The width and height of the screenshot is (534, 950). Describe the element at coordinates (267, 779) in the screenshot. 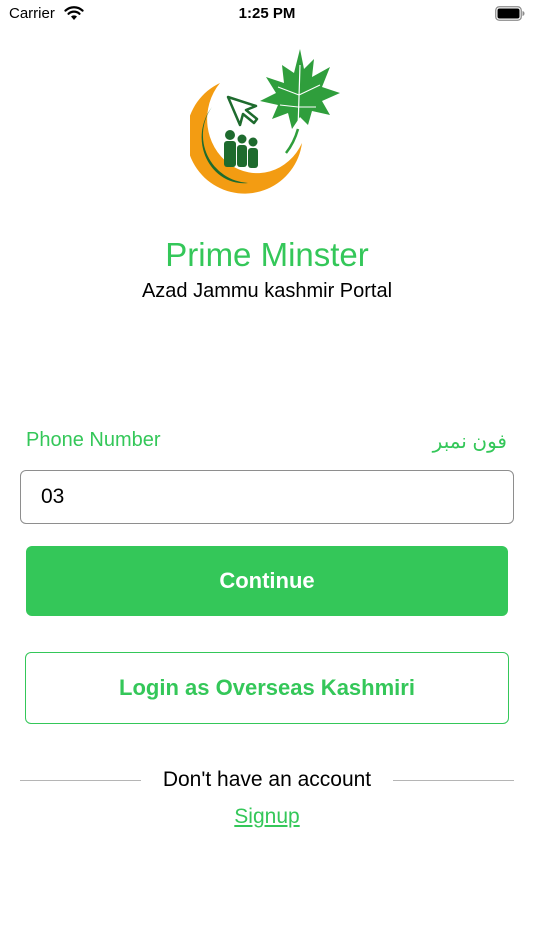

I see `no-account-text: Don't have an account` at that location.